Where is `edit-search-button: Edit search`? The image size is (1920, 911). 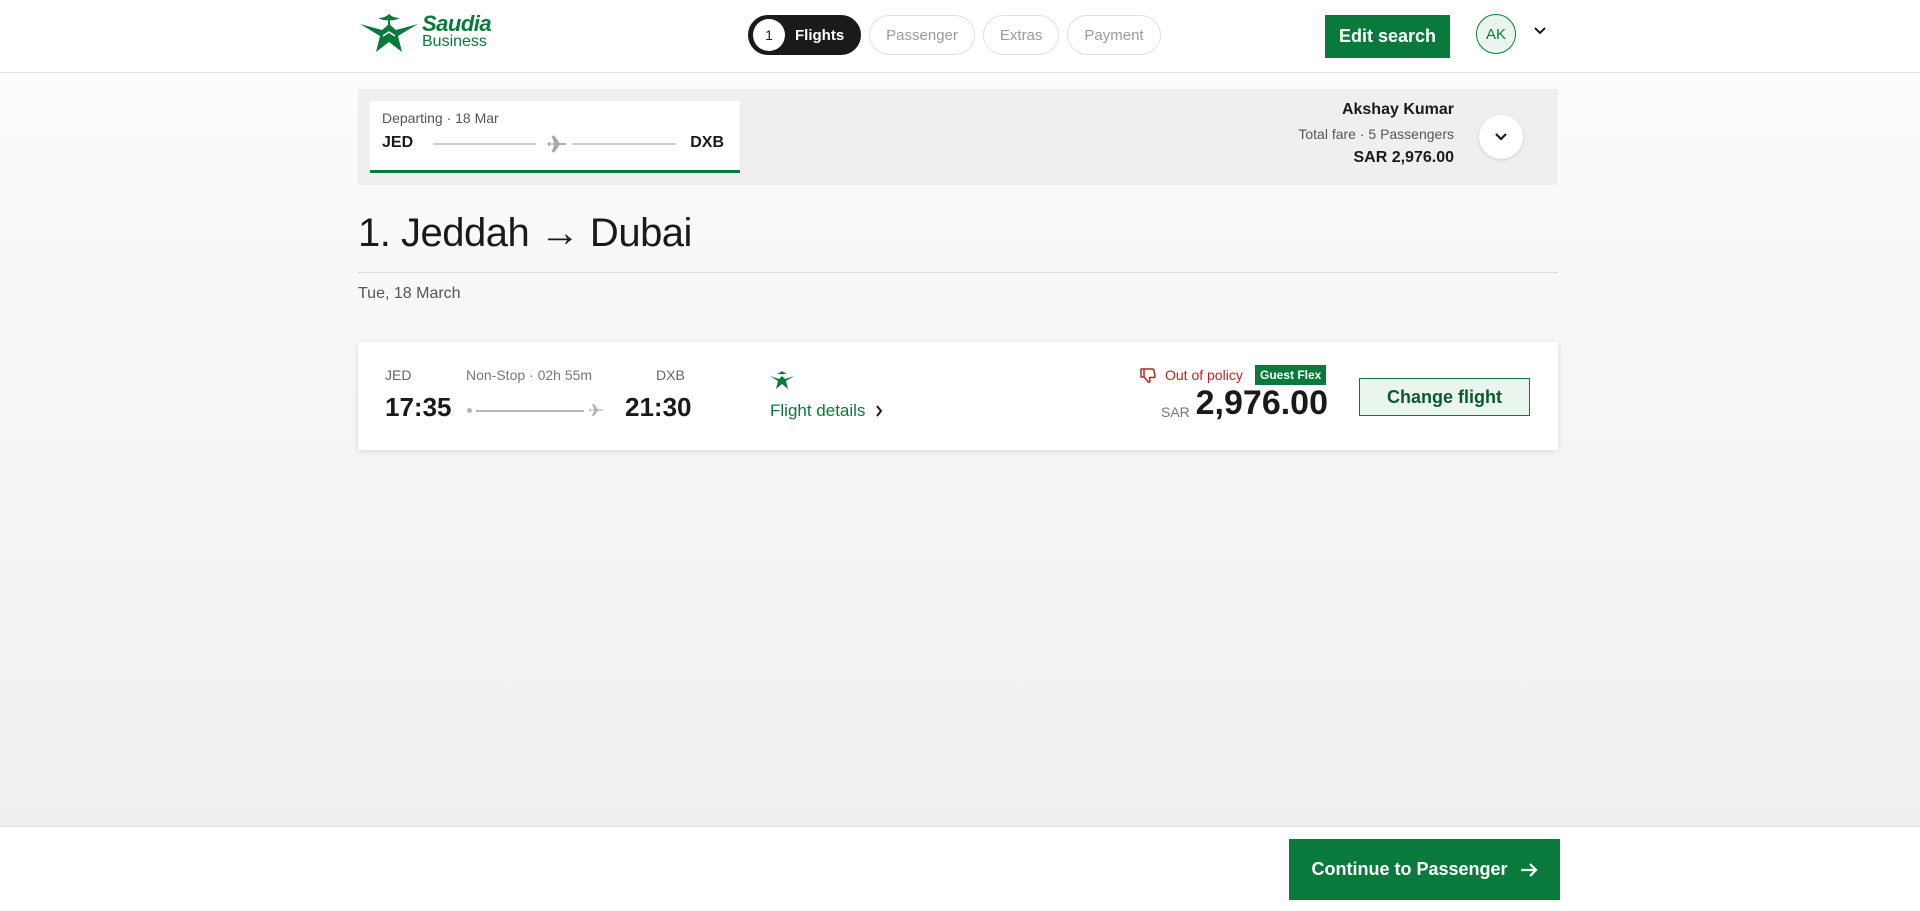
edit-search-button: Edit search is located at coordinates (1387, 36).